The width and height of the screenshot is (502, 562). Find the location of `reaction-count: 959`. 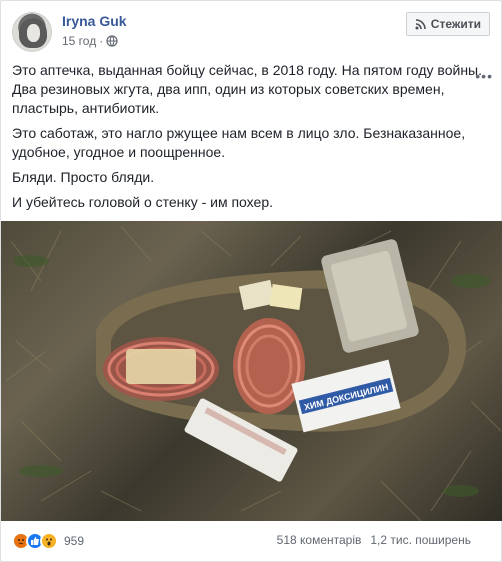

reaction-count: 959 is located at coordinates (74, 541).